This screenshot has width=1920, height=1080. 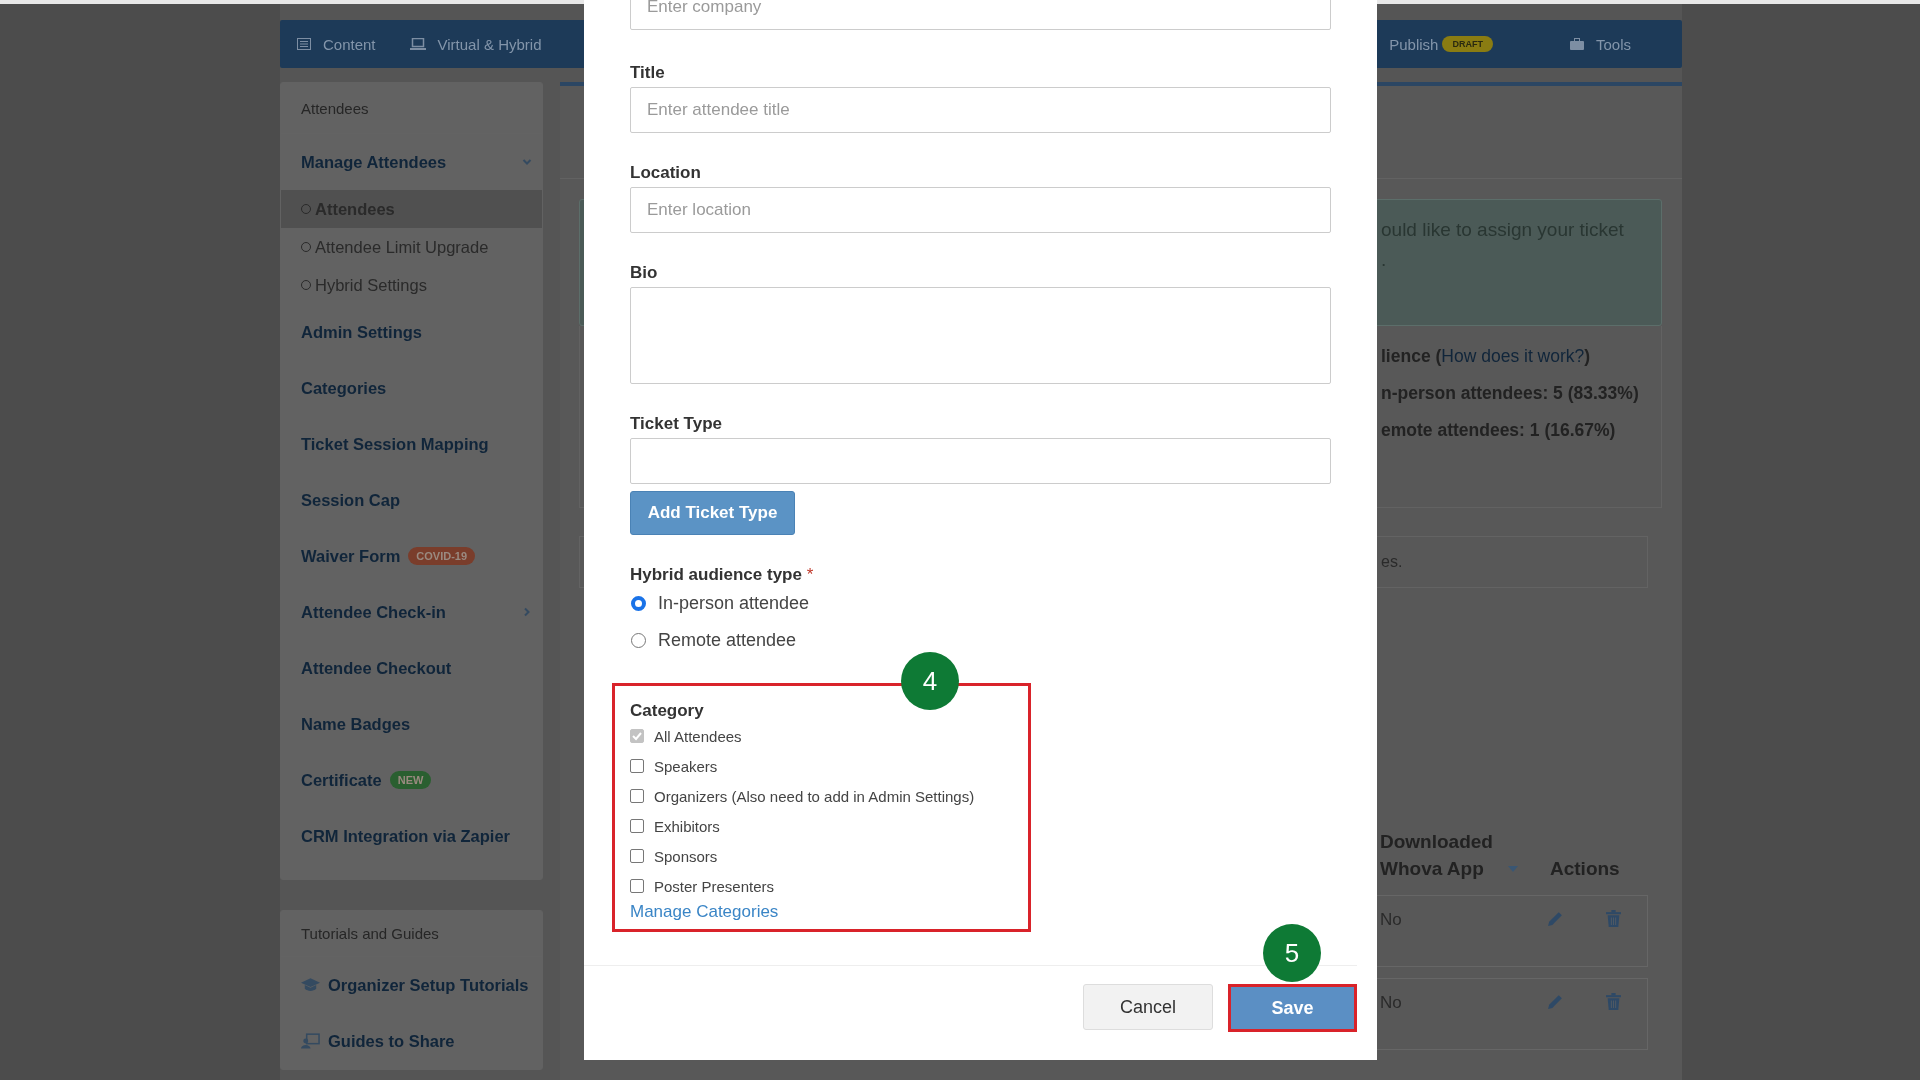 What do you see at coordinates (527, 612) in the screenshot?
I see `chevron-right-icon` at bounding box center [527, 612].